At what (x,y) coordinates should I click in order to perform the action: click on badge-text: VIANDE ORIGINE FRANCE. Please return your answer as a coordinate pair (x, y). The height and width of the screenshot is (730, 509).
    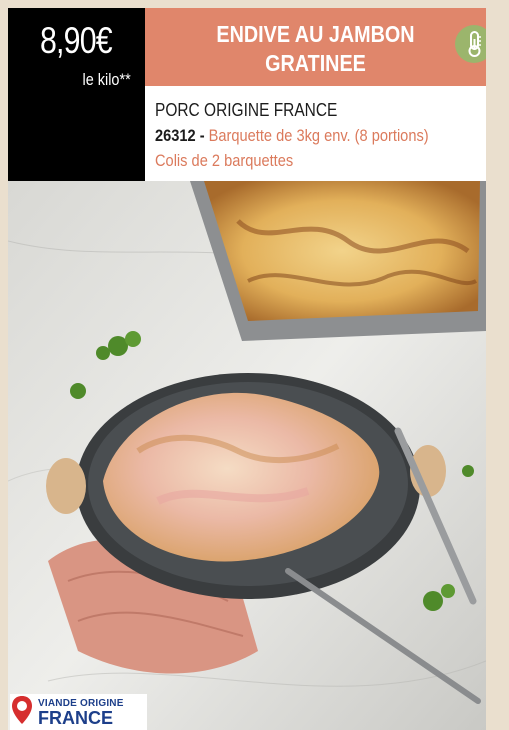
    Looking at the image, I should click on (81, 712).